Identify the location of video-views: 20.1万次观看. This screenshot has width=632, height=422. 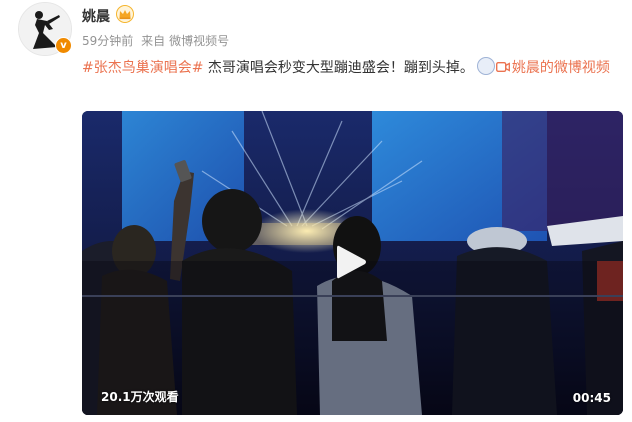
(140, 397).